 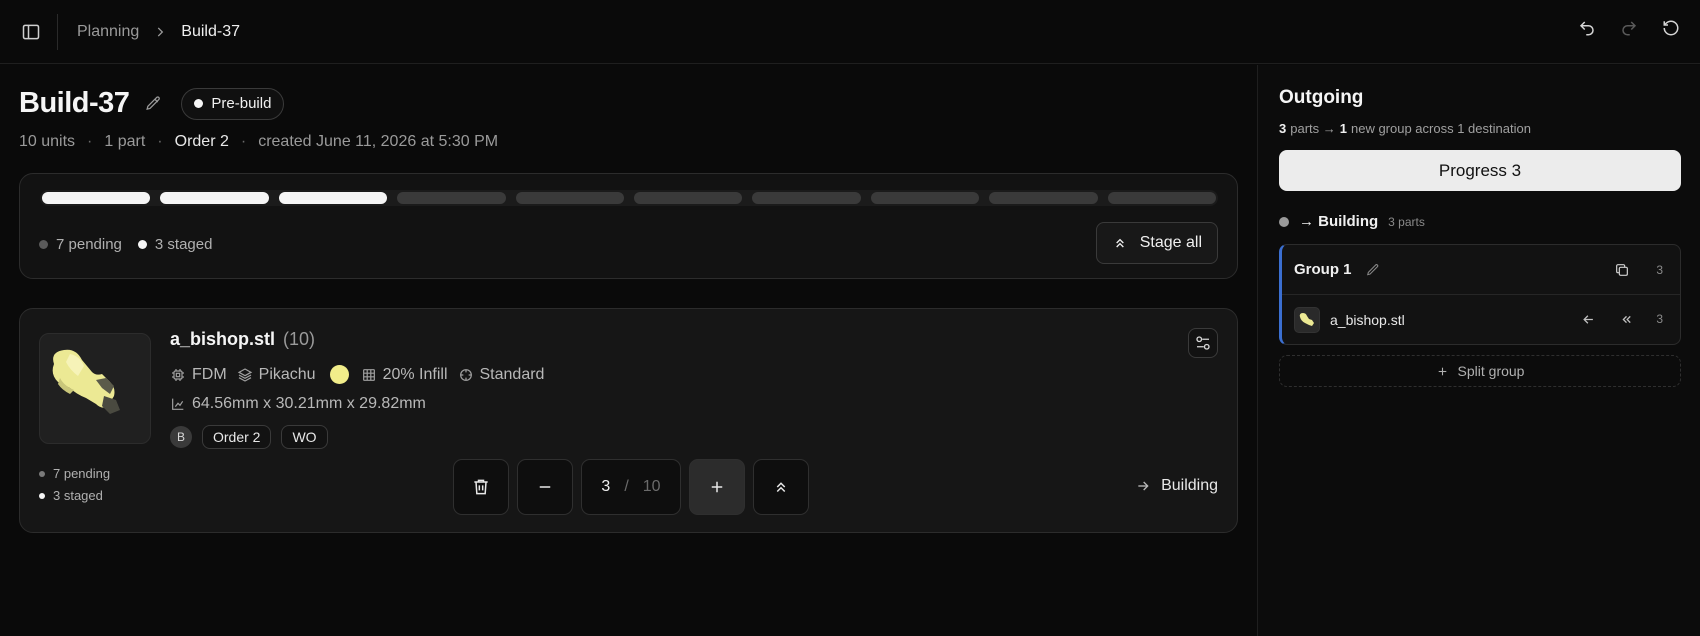 I want to click on spec-quality: Standard, so click(x=501, y=374).